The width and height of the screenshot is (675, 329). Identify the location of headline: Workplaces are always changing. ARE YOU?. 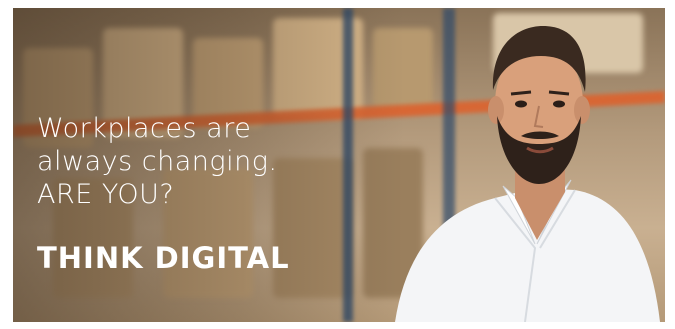
(157, 161).